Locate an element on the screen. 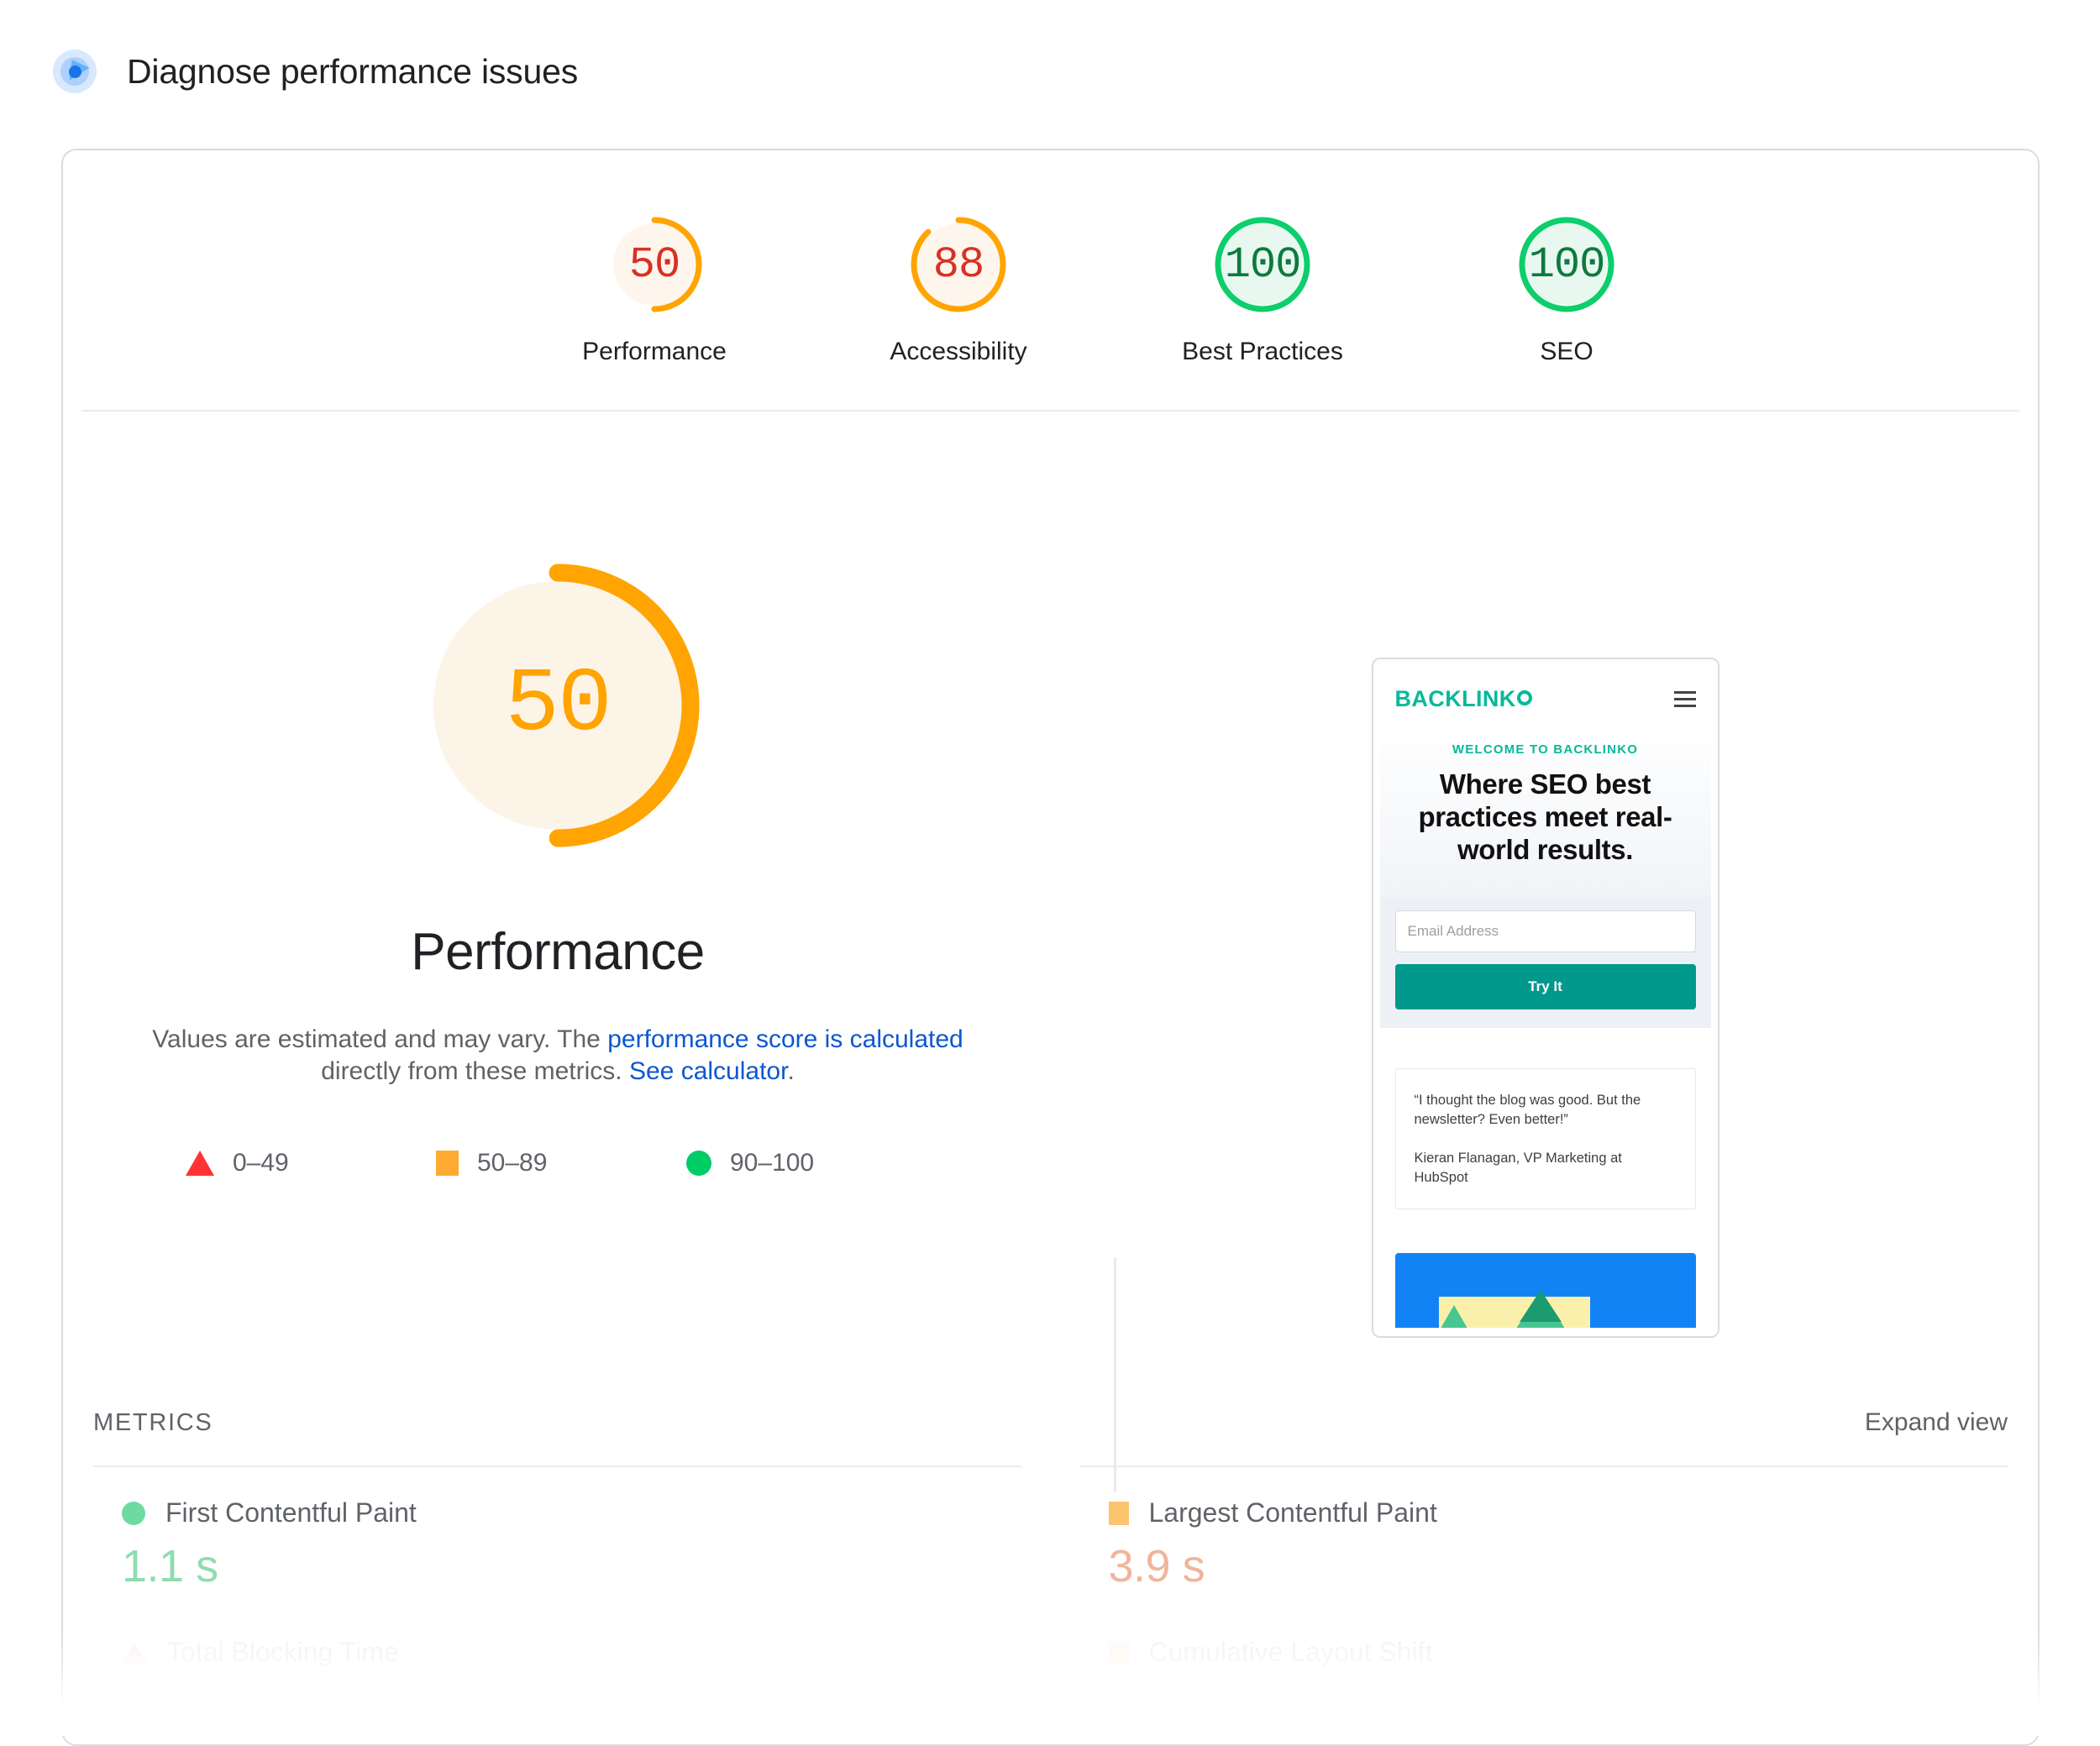  gauge-score-seo: 100 is located at coordinates (1566, 264).